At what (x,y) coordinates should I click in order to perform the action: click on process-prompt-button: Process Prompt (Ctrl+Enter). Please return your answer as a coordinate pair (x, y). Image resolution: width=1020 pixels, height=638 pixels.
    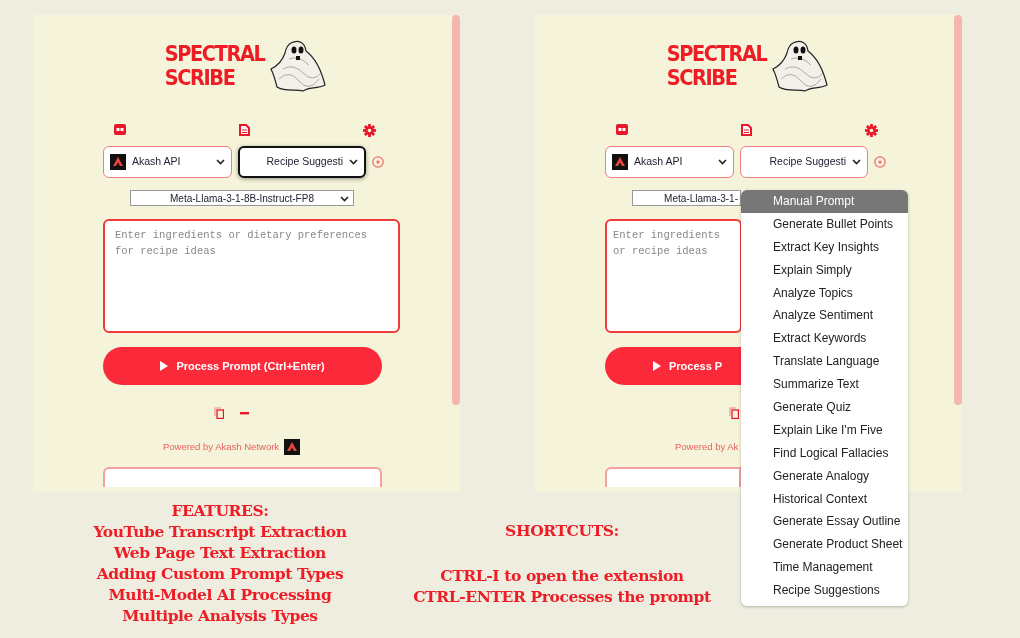
    Looking at the image, I should click on (242, 366).